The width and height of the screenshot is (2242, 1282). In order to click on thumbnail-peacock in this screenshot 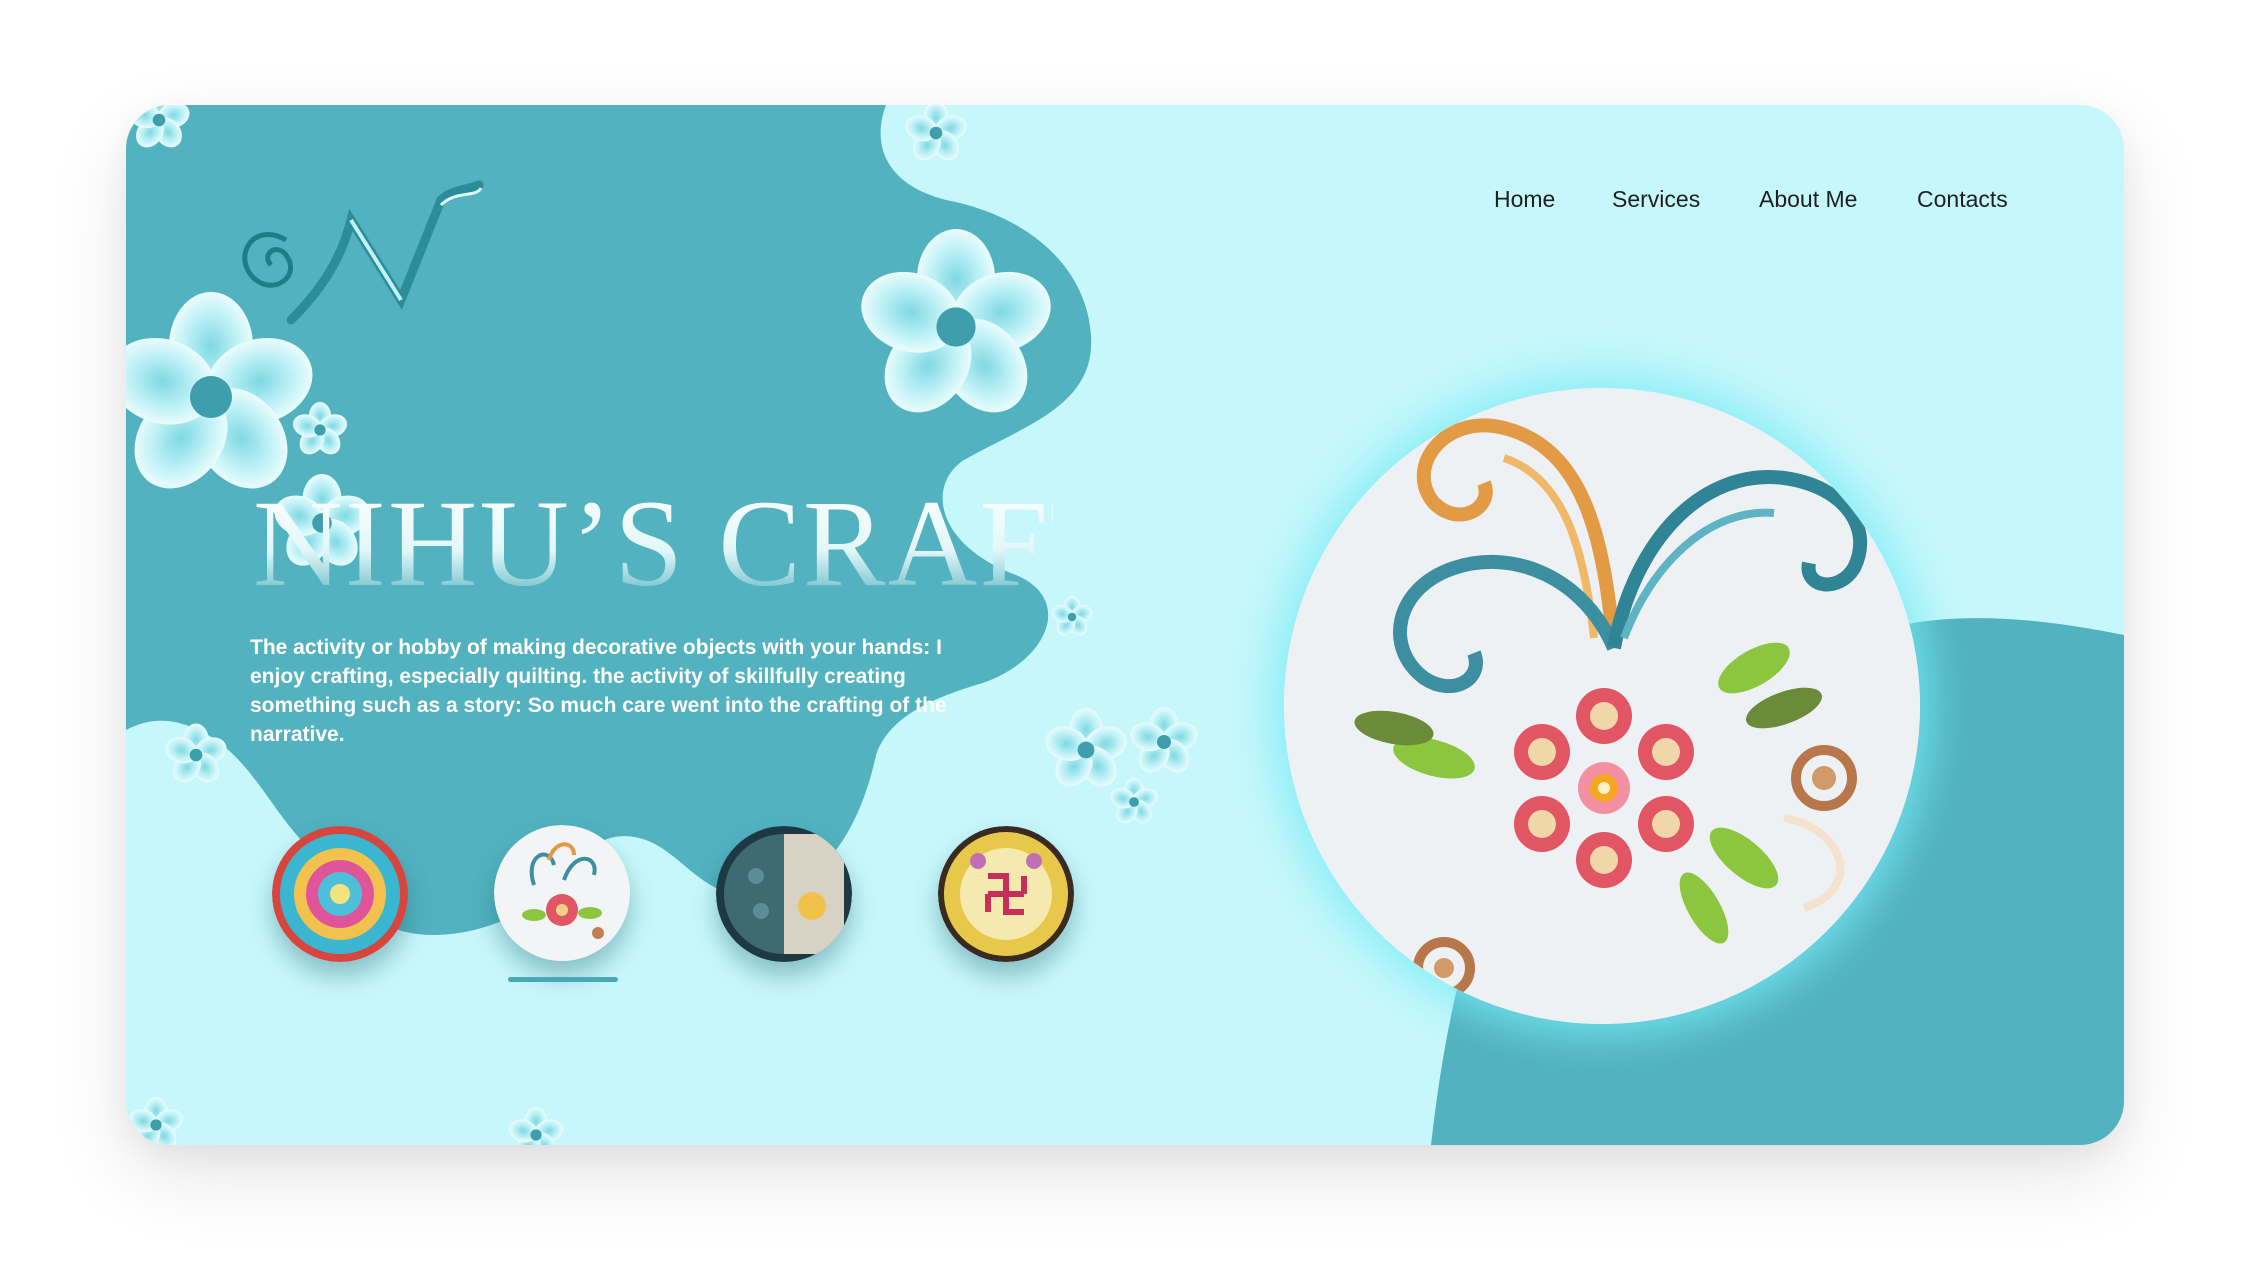, I will do `click(784, 894)`.